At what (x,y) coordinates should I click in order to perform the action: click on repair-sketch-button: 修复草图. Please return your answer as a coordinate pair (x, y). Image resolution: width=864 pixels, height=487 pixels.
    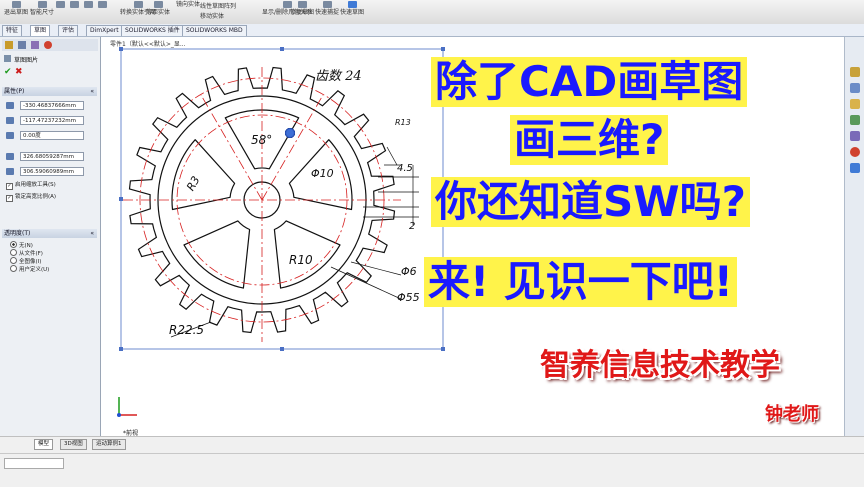
    Looking at the image, I should click on (302, 8).